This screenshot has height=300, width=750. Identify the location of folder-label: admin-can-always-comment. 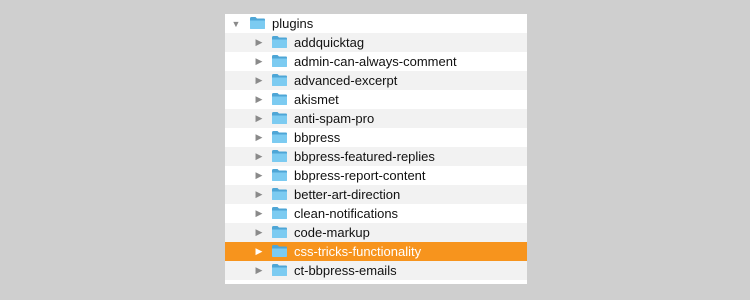
(375, 61).